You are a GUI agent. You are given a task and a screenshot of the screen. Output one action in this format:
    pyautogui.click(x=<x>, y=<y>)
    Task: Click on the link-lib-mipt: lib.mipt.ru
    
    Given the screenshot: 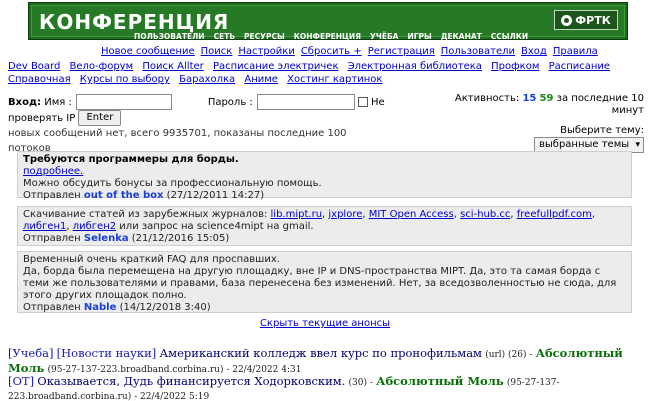 What is the action you would take?
    pyautogui.click(x=297, y=214)
    